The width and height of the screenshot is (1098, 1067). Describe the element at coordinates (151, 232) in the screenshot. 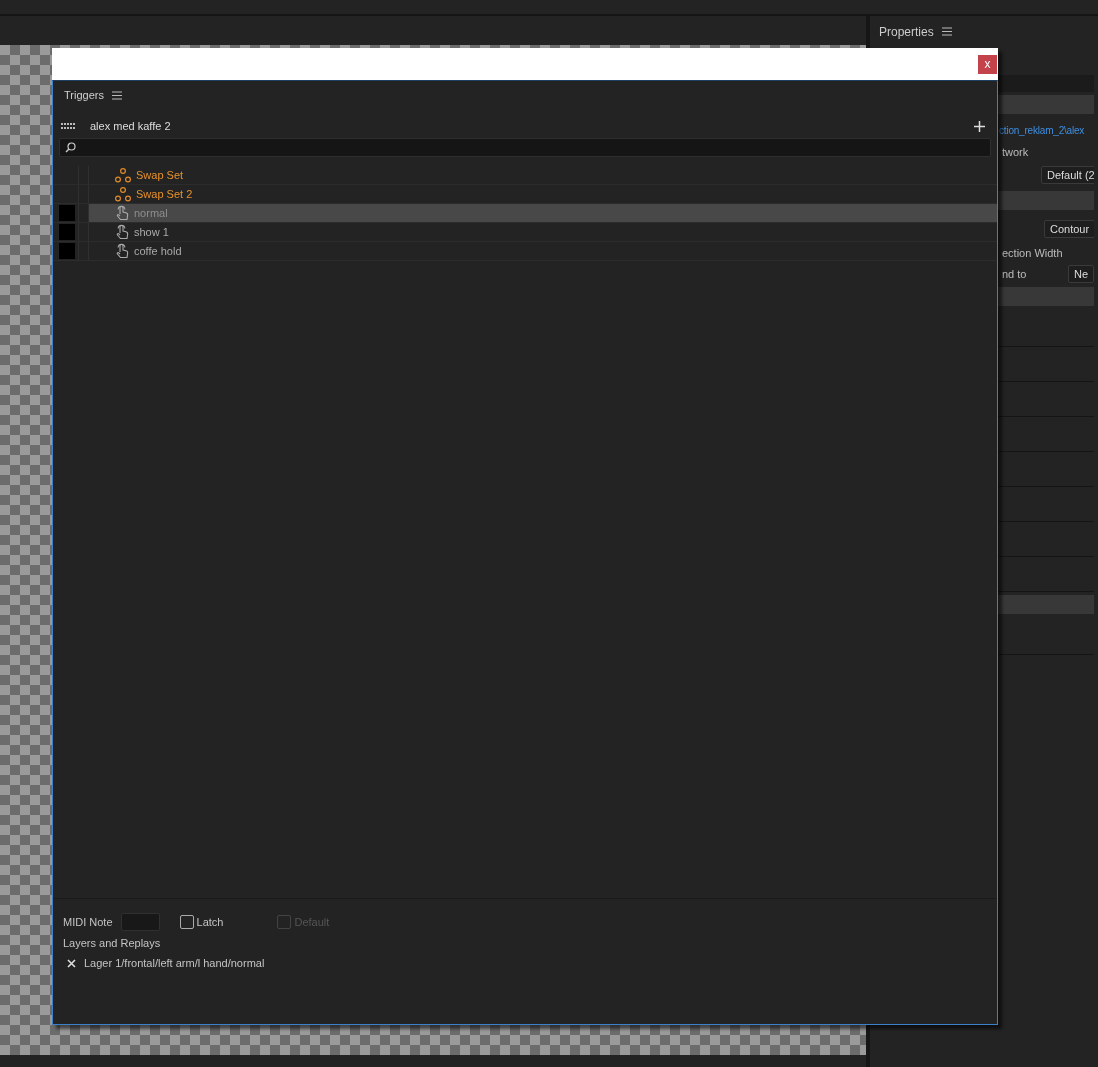

I see `trigger-label: show 1` at that location.